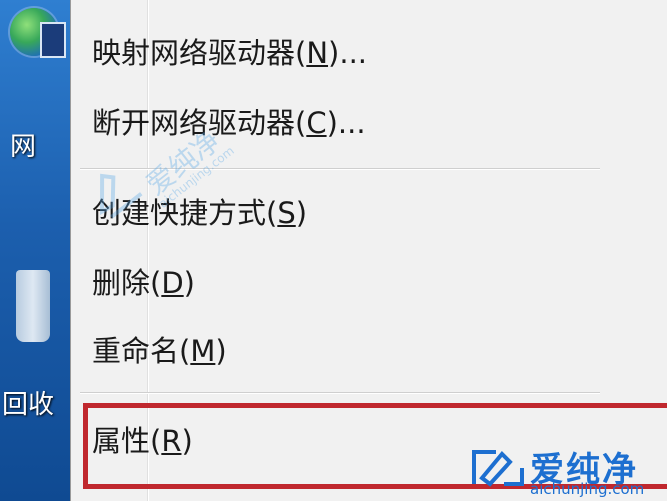 This screenshot has height=501, width=667. I want to click on menu-item-accel: M, so click(203, 351).